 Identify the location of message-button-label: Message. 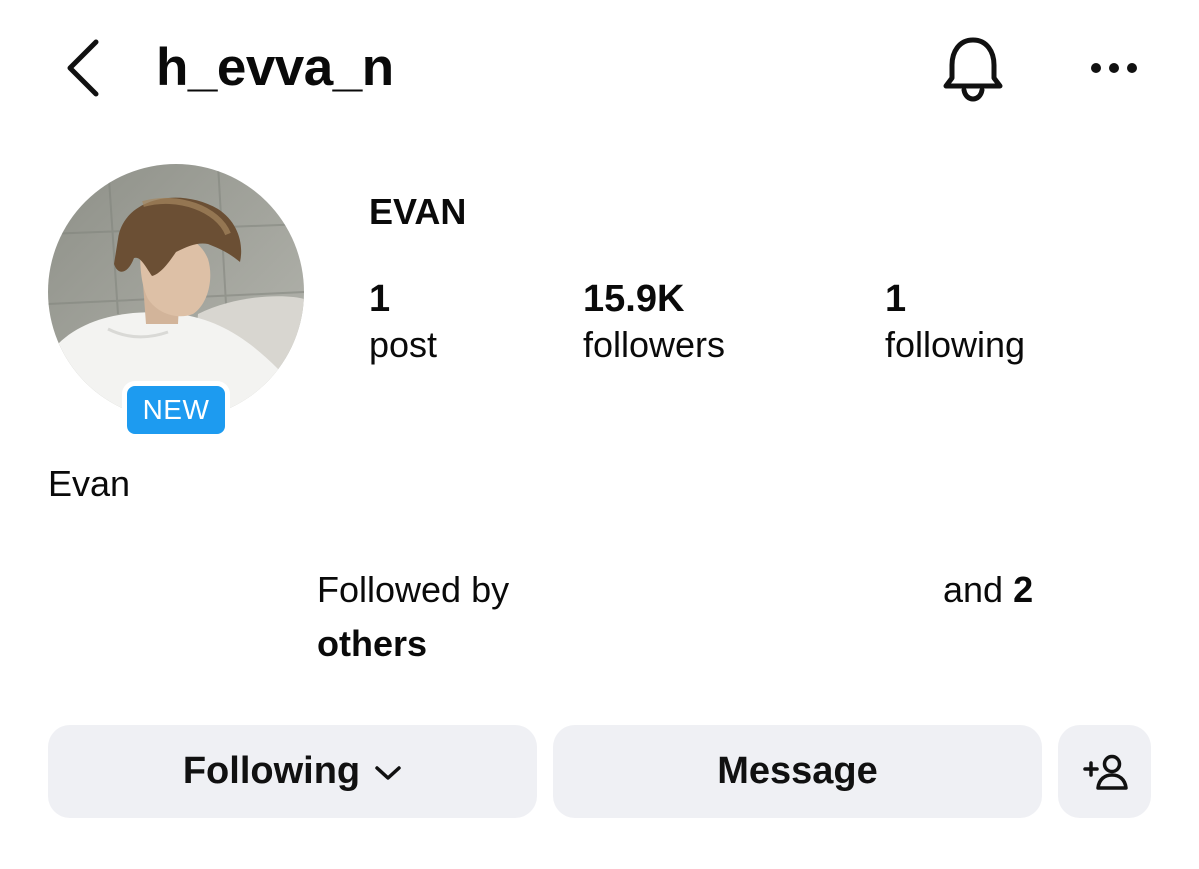
(797, 771).